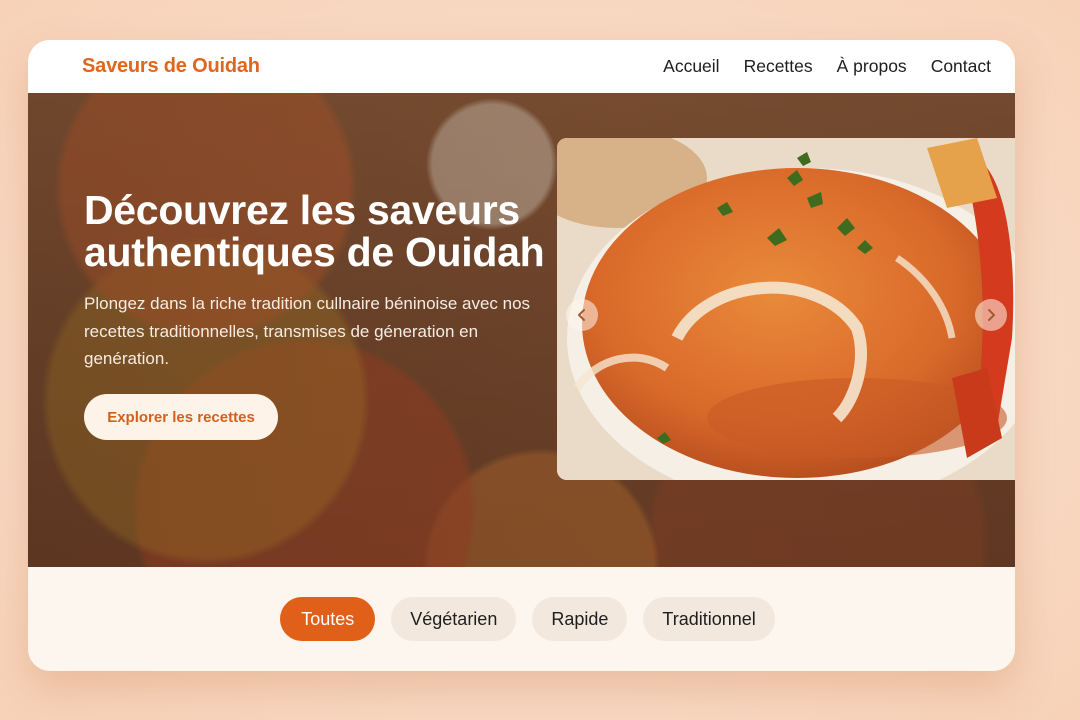  Describe the element at coordinates (827, 66) in the screenshot. I see `main-nav: Accueil Recettes À propos Contact` at that location.